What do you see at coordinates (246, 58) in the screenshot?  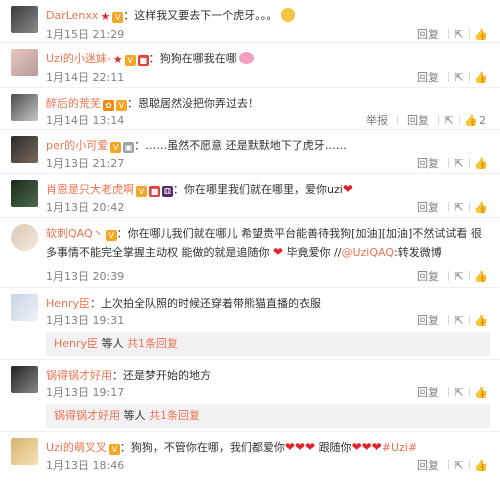 I see `pig-emoji-icon` at bounding box center [246, 58].